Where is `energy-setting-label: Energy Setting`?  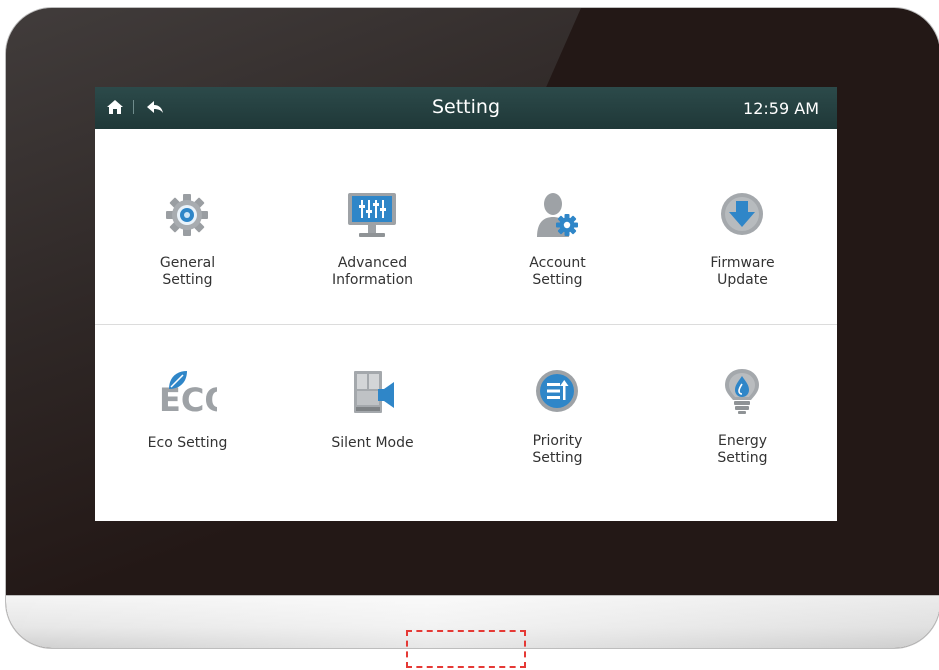 energy-setting-label: Energy Setting is located at coordinates (742, 449).